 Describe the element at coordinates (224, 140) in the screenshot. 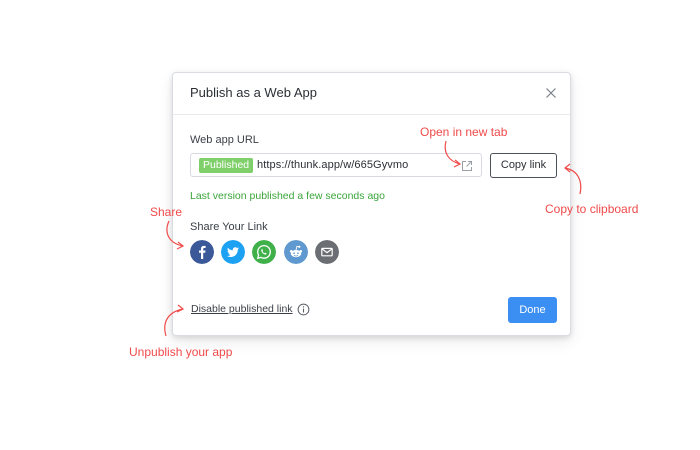

I see `url-label: Web app URL` at that location.